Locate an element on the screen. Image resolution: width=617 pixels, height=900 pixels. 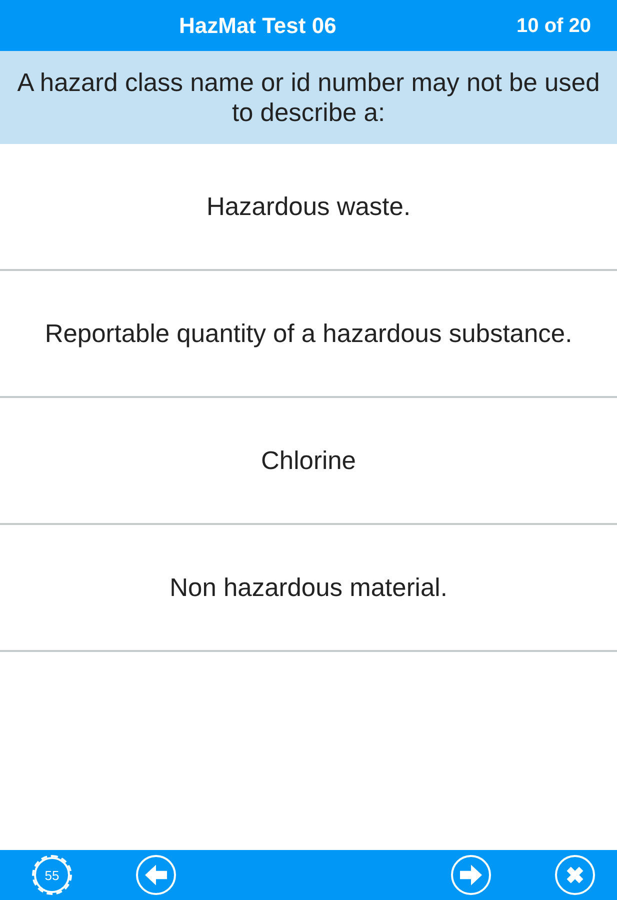
left-arrow-icon is located at coordinates (156, 875).